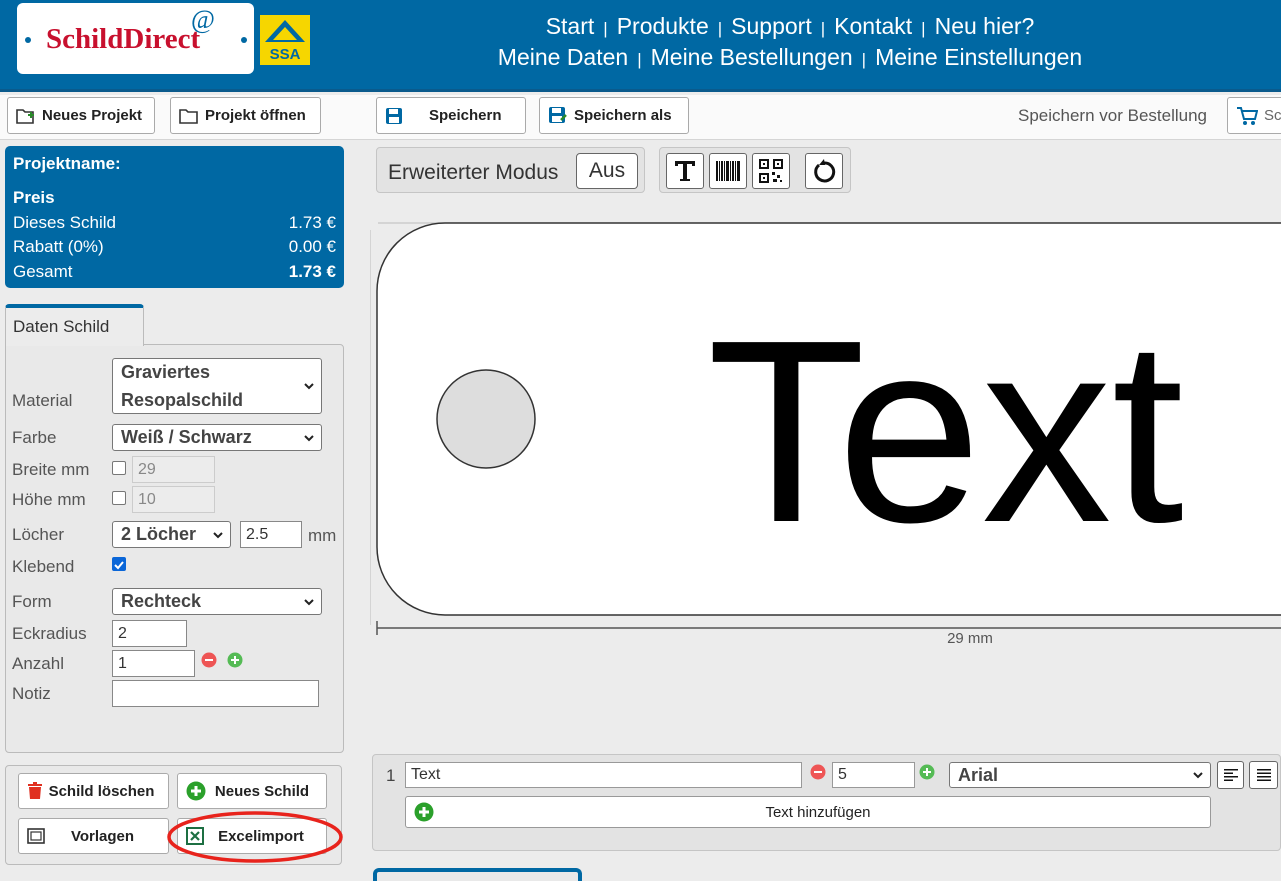  I want to click on cart-button: Sch, so click(1254, 115).